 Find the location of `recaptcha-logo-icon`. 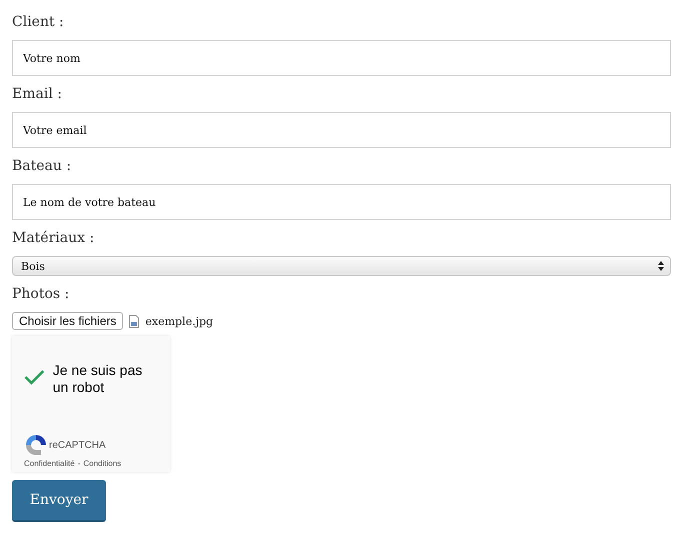

recaptcha-logo-icon is located at coordinates (36, 445).